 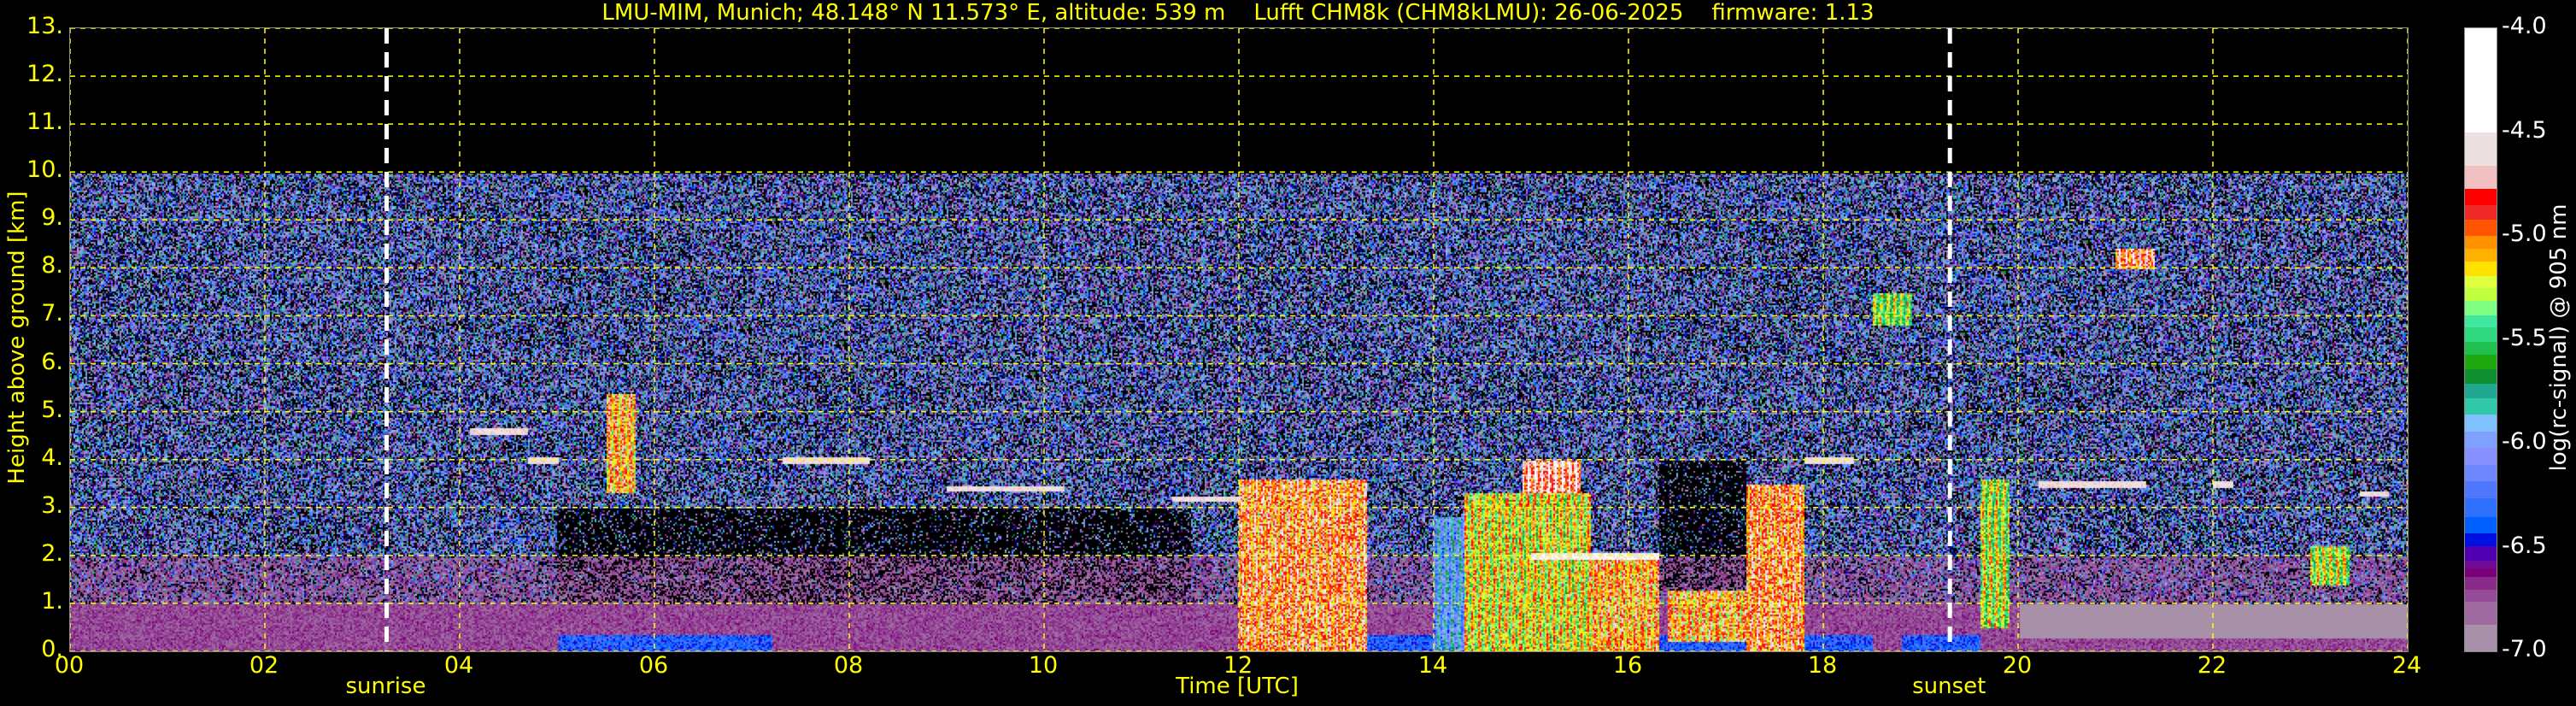 I want to click on y-tick-label: 8., so click(x=52, y=265).